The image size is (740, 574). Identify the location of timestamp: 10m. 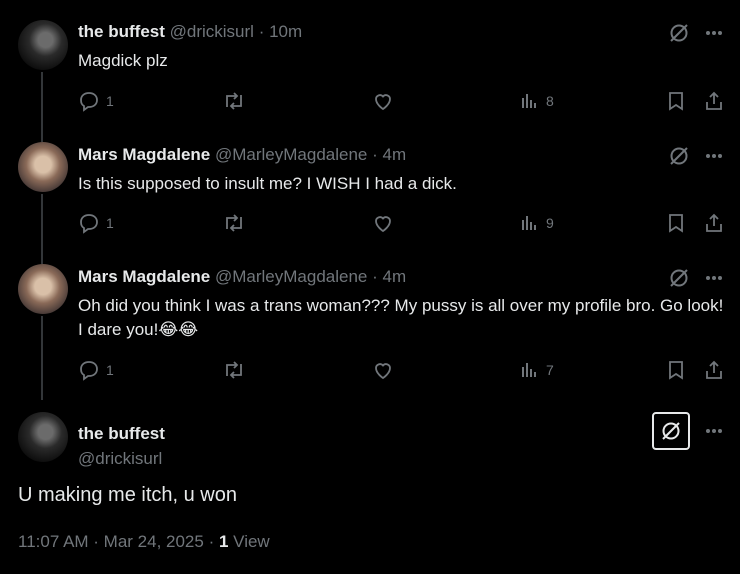
(285, 31).